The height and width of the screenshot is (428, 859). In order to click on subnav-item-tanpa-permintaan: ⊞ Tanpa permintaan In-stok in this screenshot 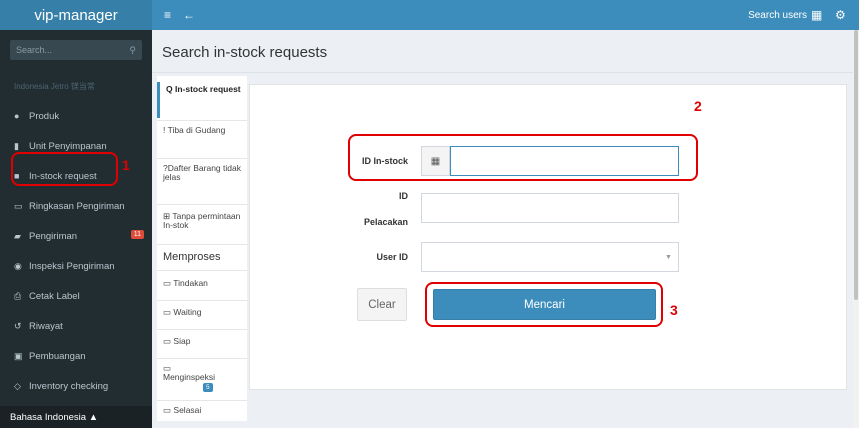, I will do `click(202, 227)`.